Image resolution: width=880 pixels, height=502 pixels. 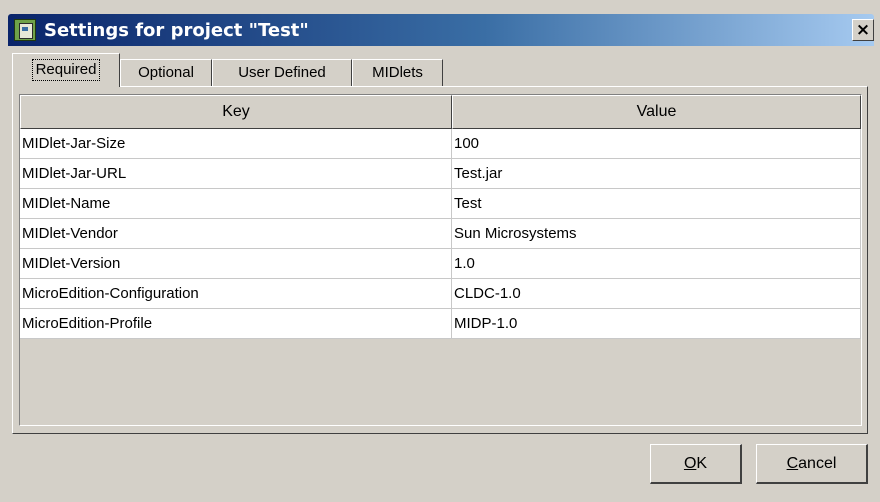 What do you see at coordinates (236, 144) in the screenshot?
I see `key-cell: MIDlet-Jar-Size` at bounding box center [236, 144].